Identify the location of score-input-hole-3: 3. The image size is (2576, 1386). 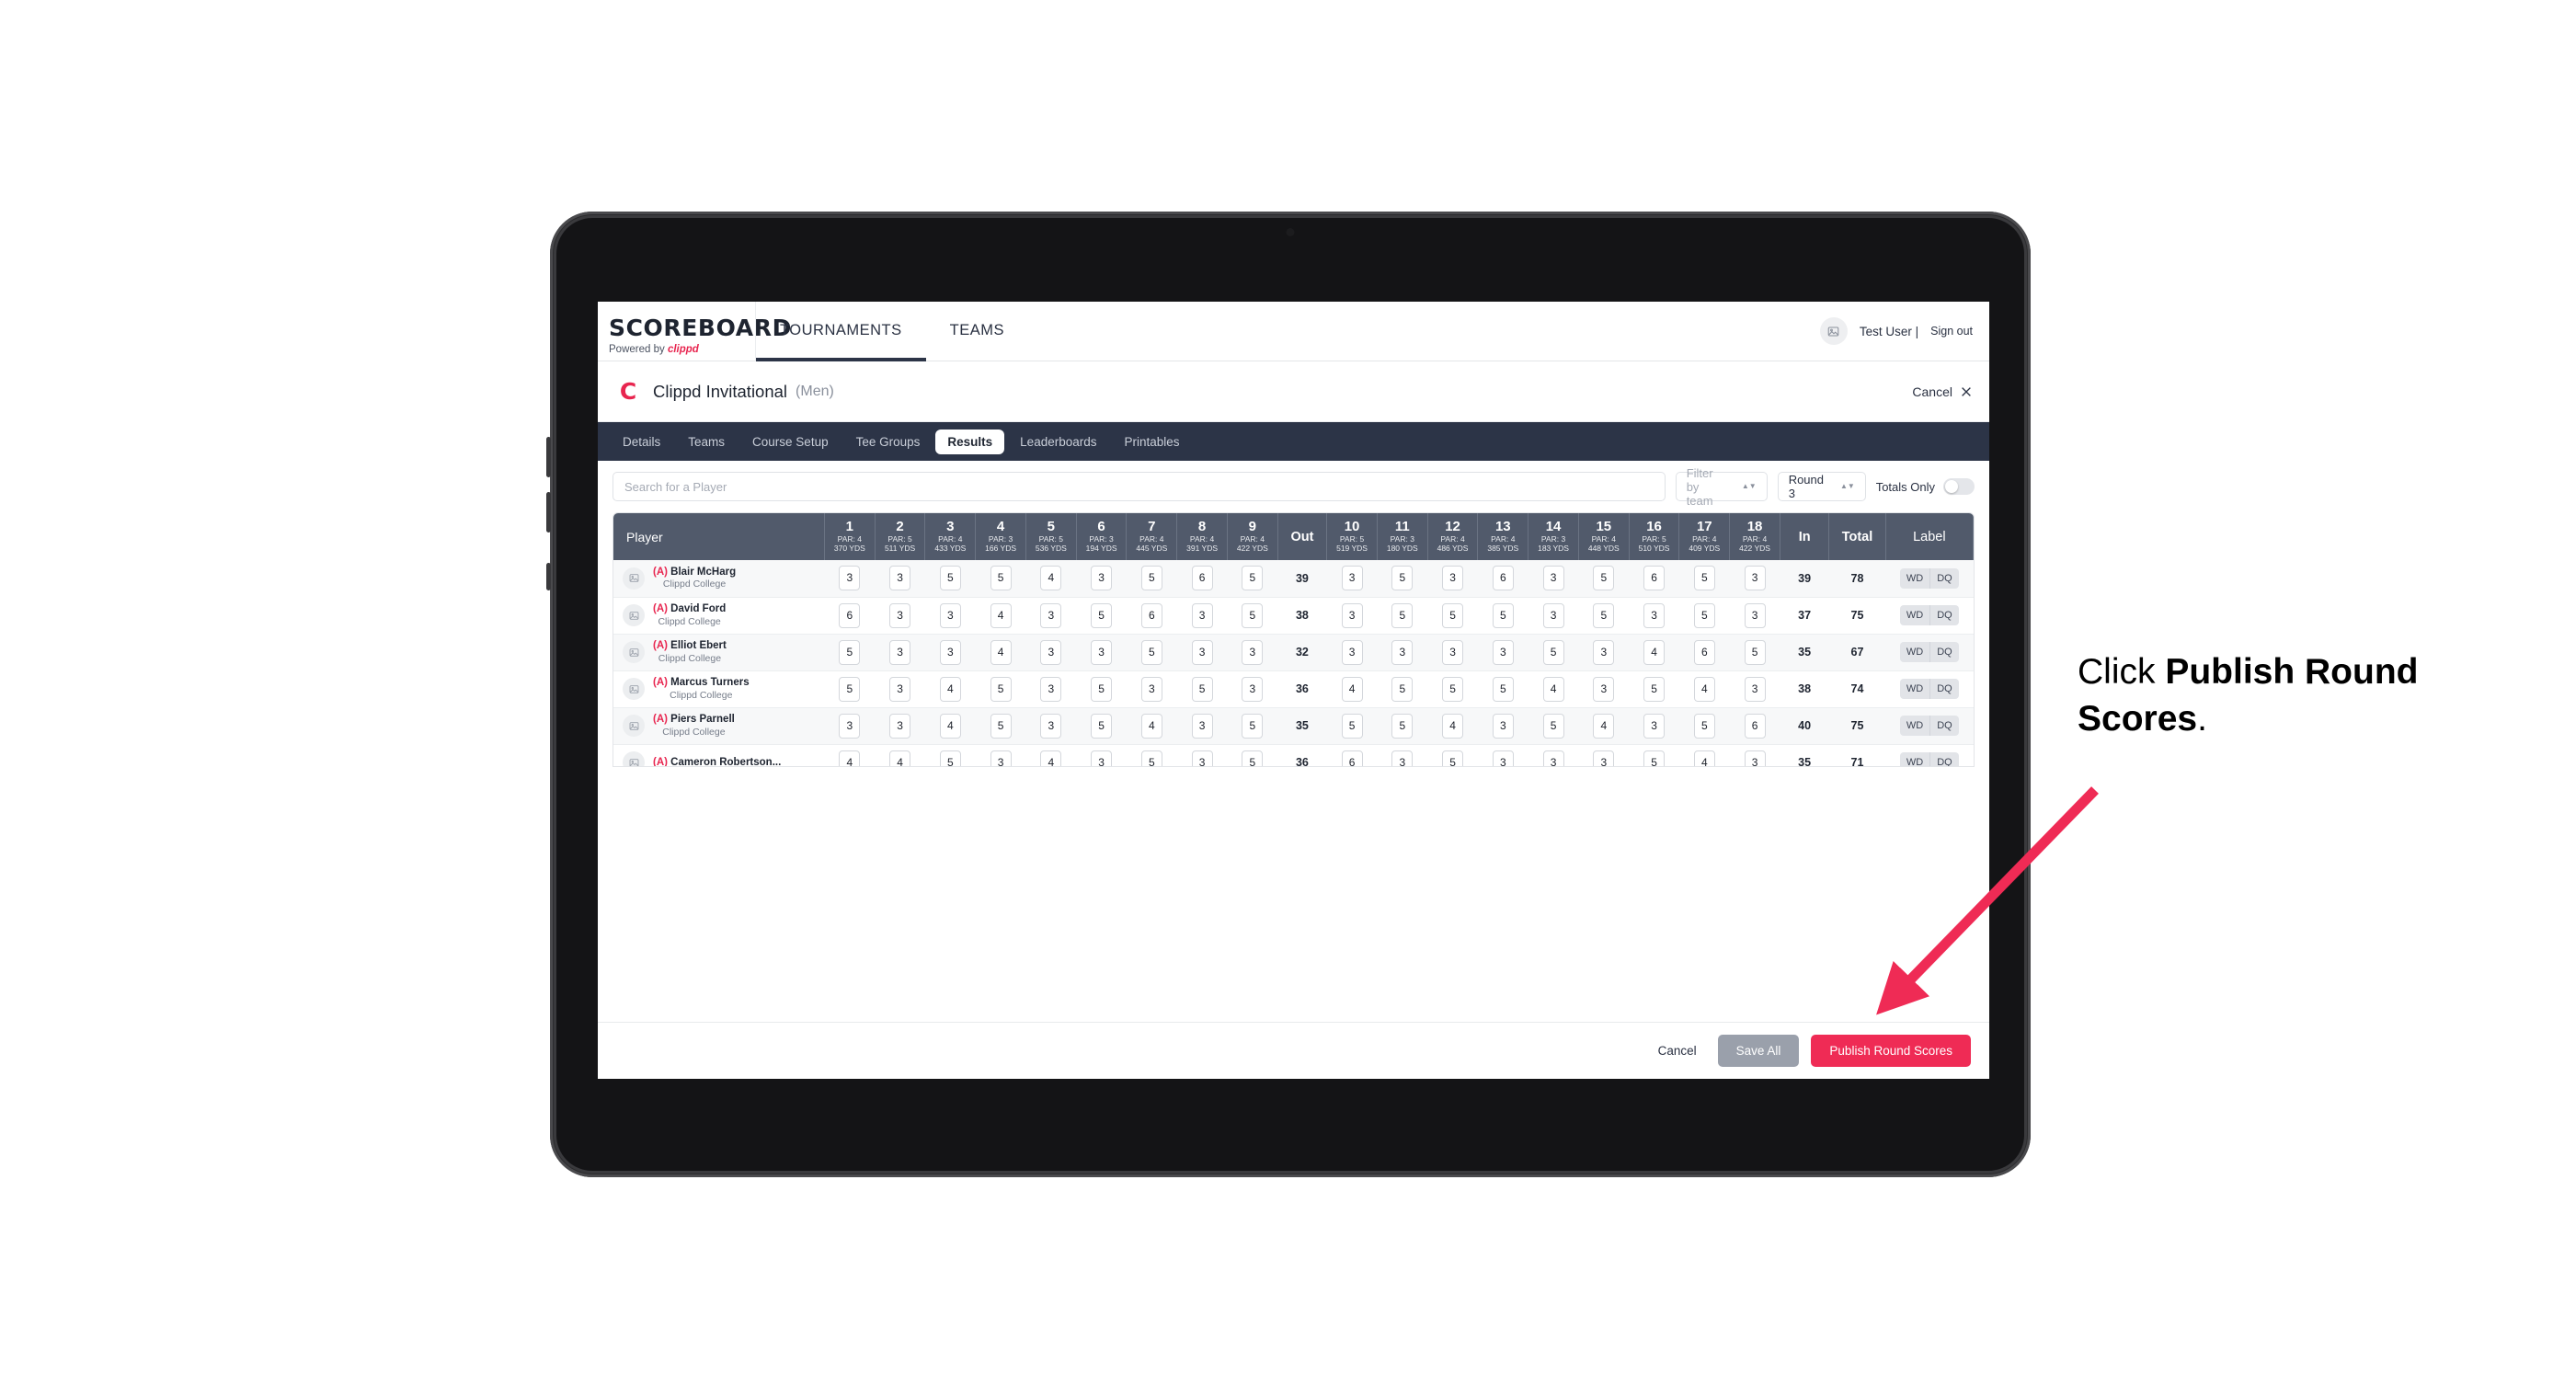
(950, 652).